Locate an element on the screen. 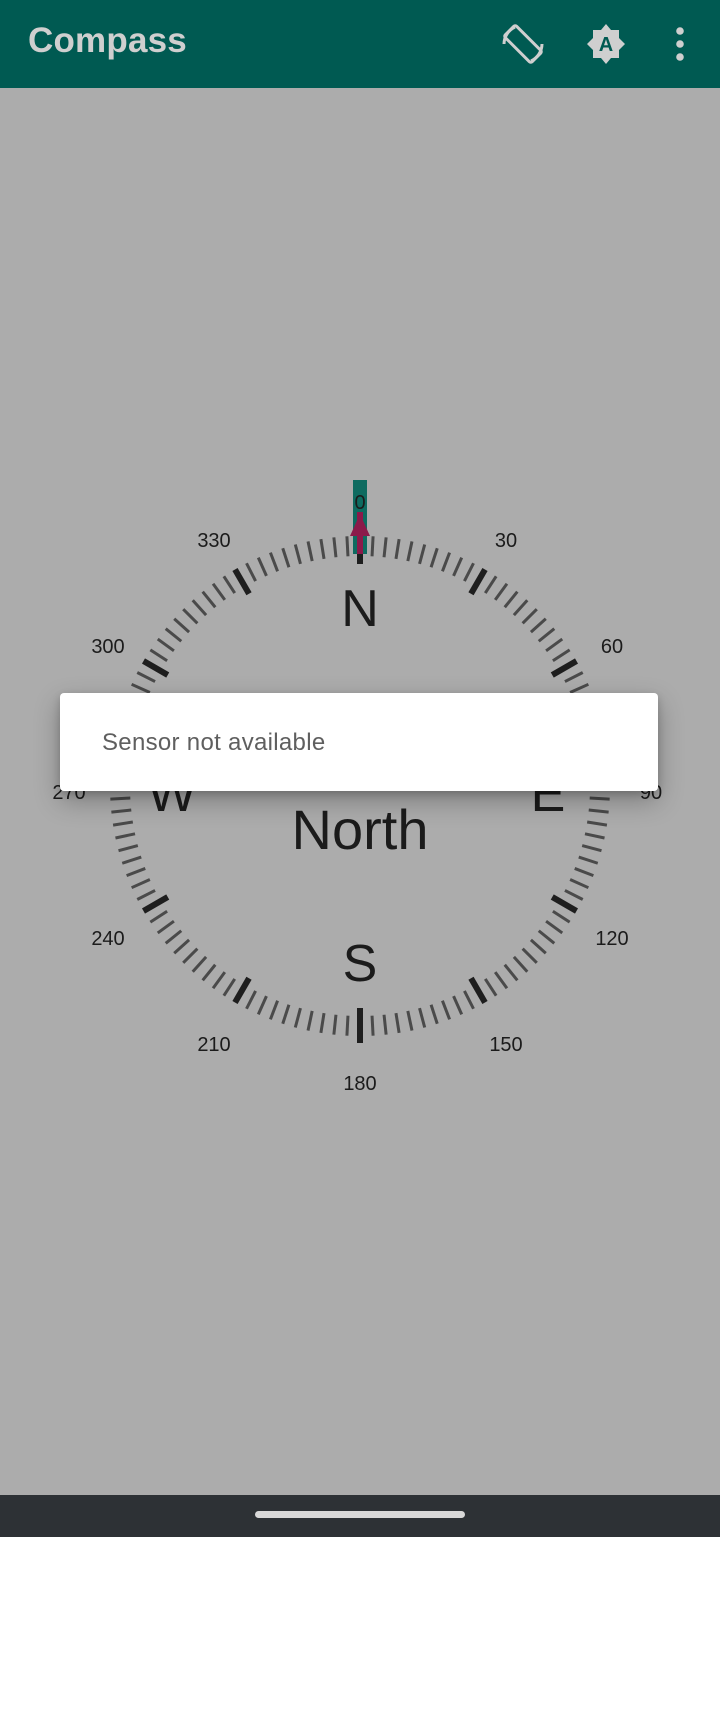 This screenshot has height=1712, width=720. auto-brightness-button: A is located at coordinates (606, 44).